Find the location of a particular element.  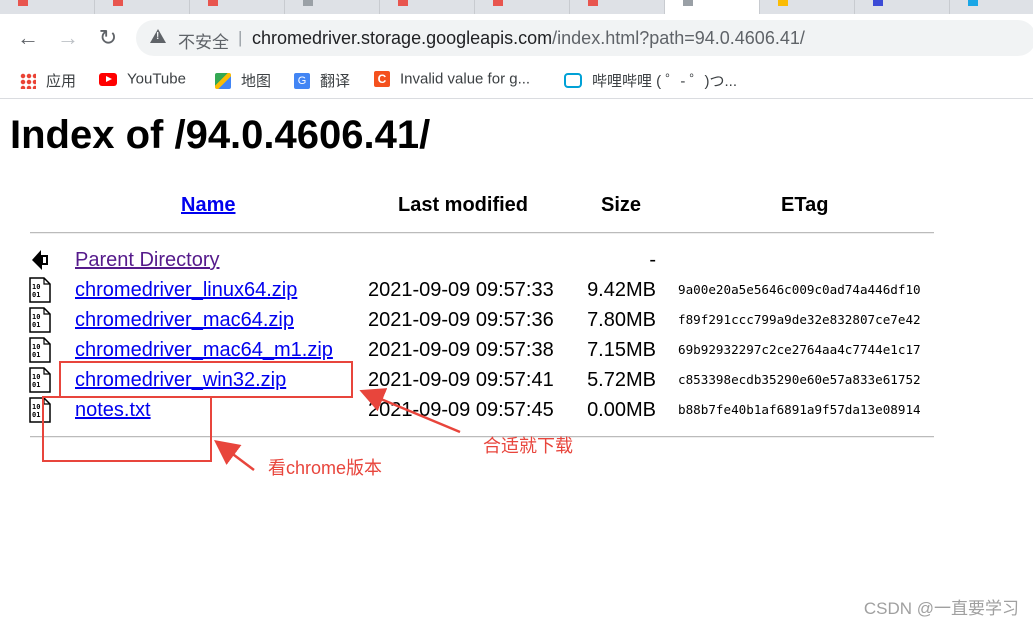

highlight-box-notes is located at coordinates (127, 429).